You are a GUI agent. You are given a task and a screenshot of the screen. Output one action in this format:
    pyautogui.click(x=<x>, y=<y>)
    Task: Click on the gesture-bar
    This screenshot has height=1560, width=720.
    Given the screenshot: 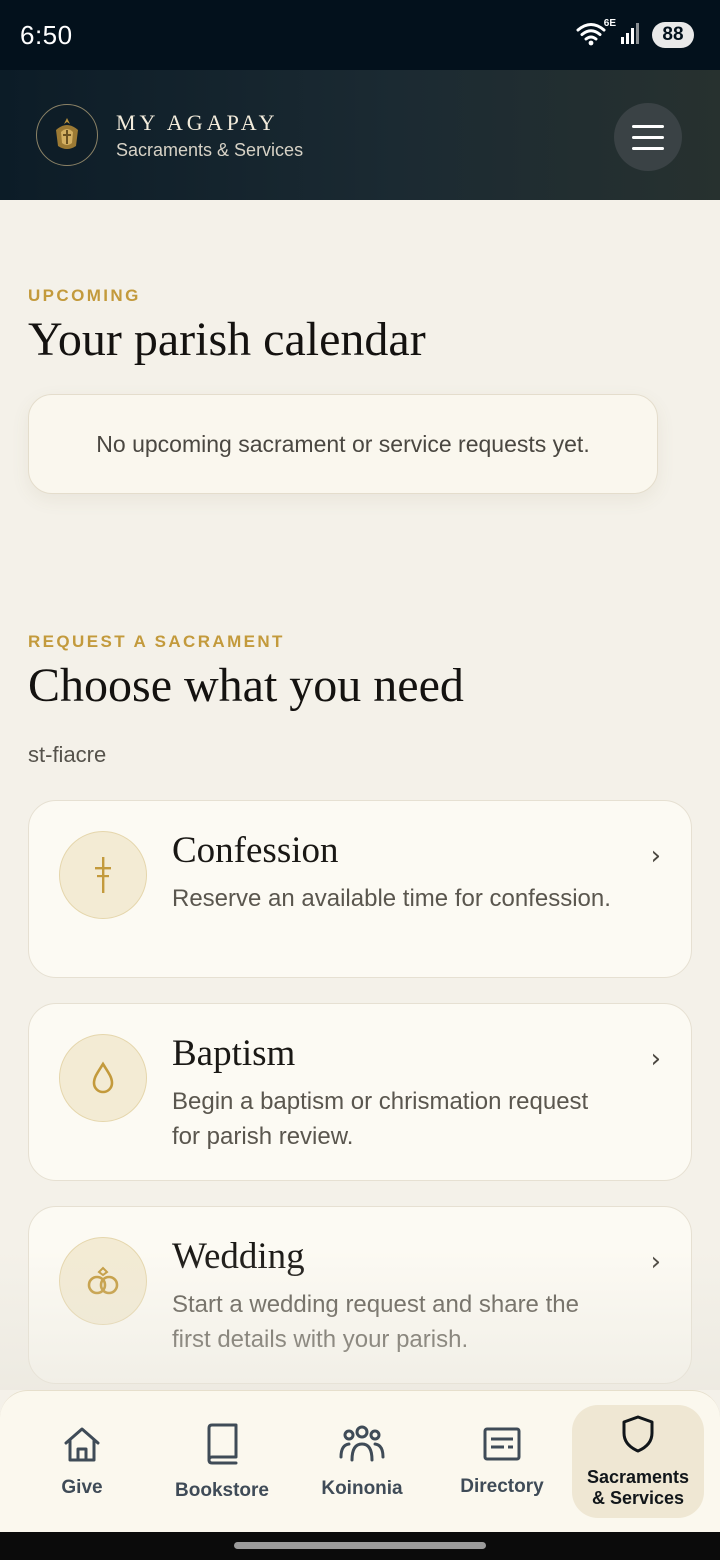 What is the action you would take?
    pyautogui.click(x=360, y=1546)
    